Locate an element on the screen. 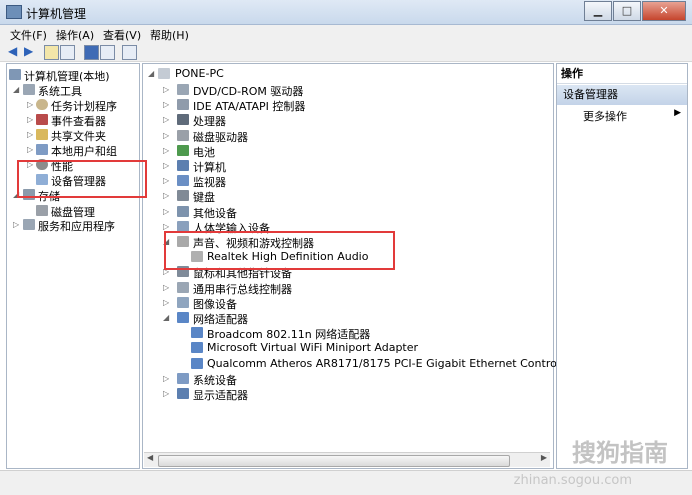 Image resolution: width=692 pixels, height=495 pixels. menu-action: 操作(A) is located at coordinates (75, 35).